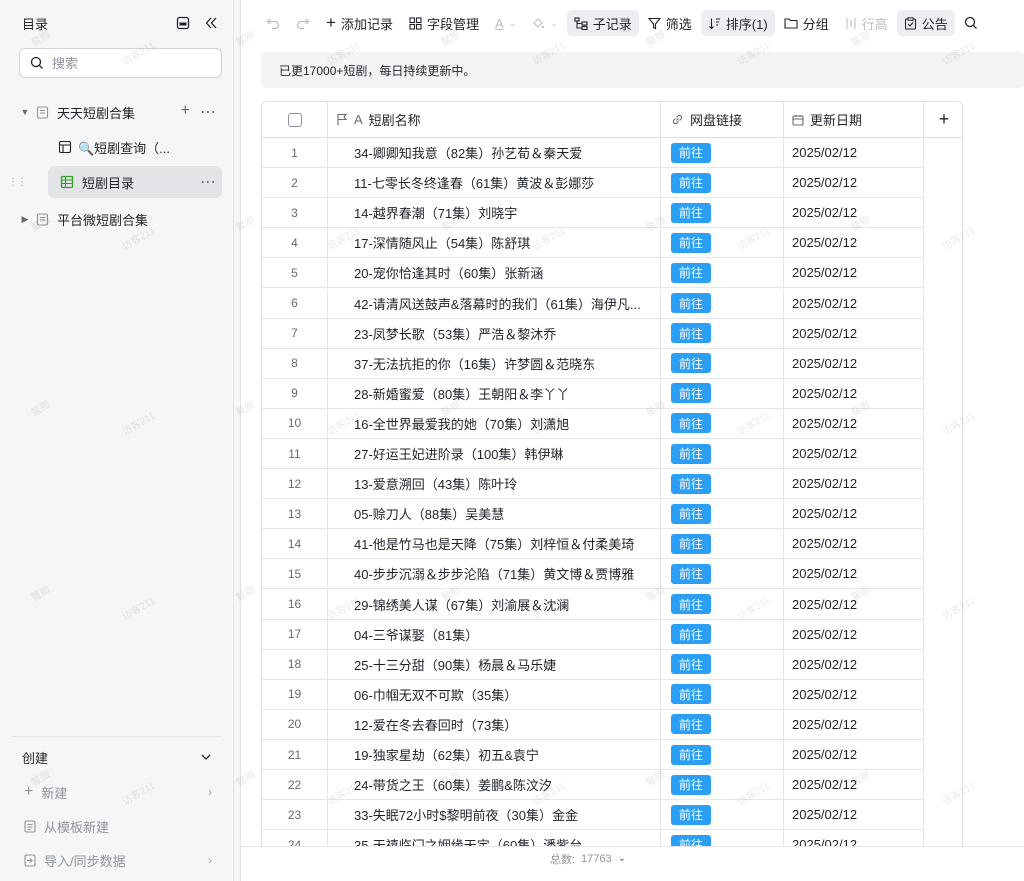 The image size is (1024, 881). What do you see at coordinates (593, 303) in the screenshot?
I see `table-row: 6 42-请清风送鼓声&落幕时的我们（61集）海伊凡... 前往 2025/02/12` at bounding box center [593, 303].